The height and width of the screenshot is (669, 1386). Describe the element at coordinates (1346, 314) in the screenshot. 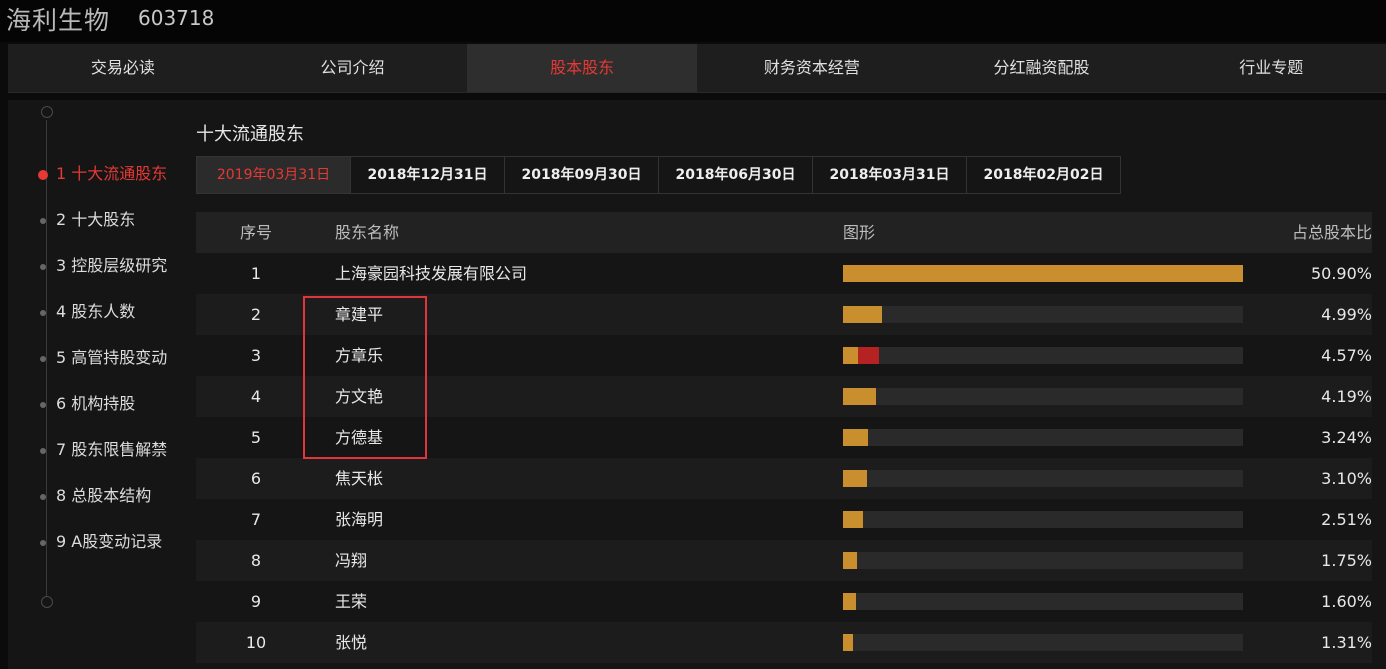

I see `share-percent: 4.99%` at that location.